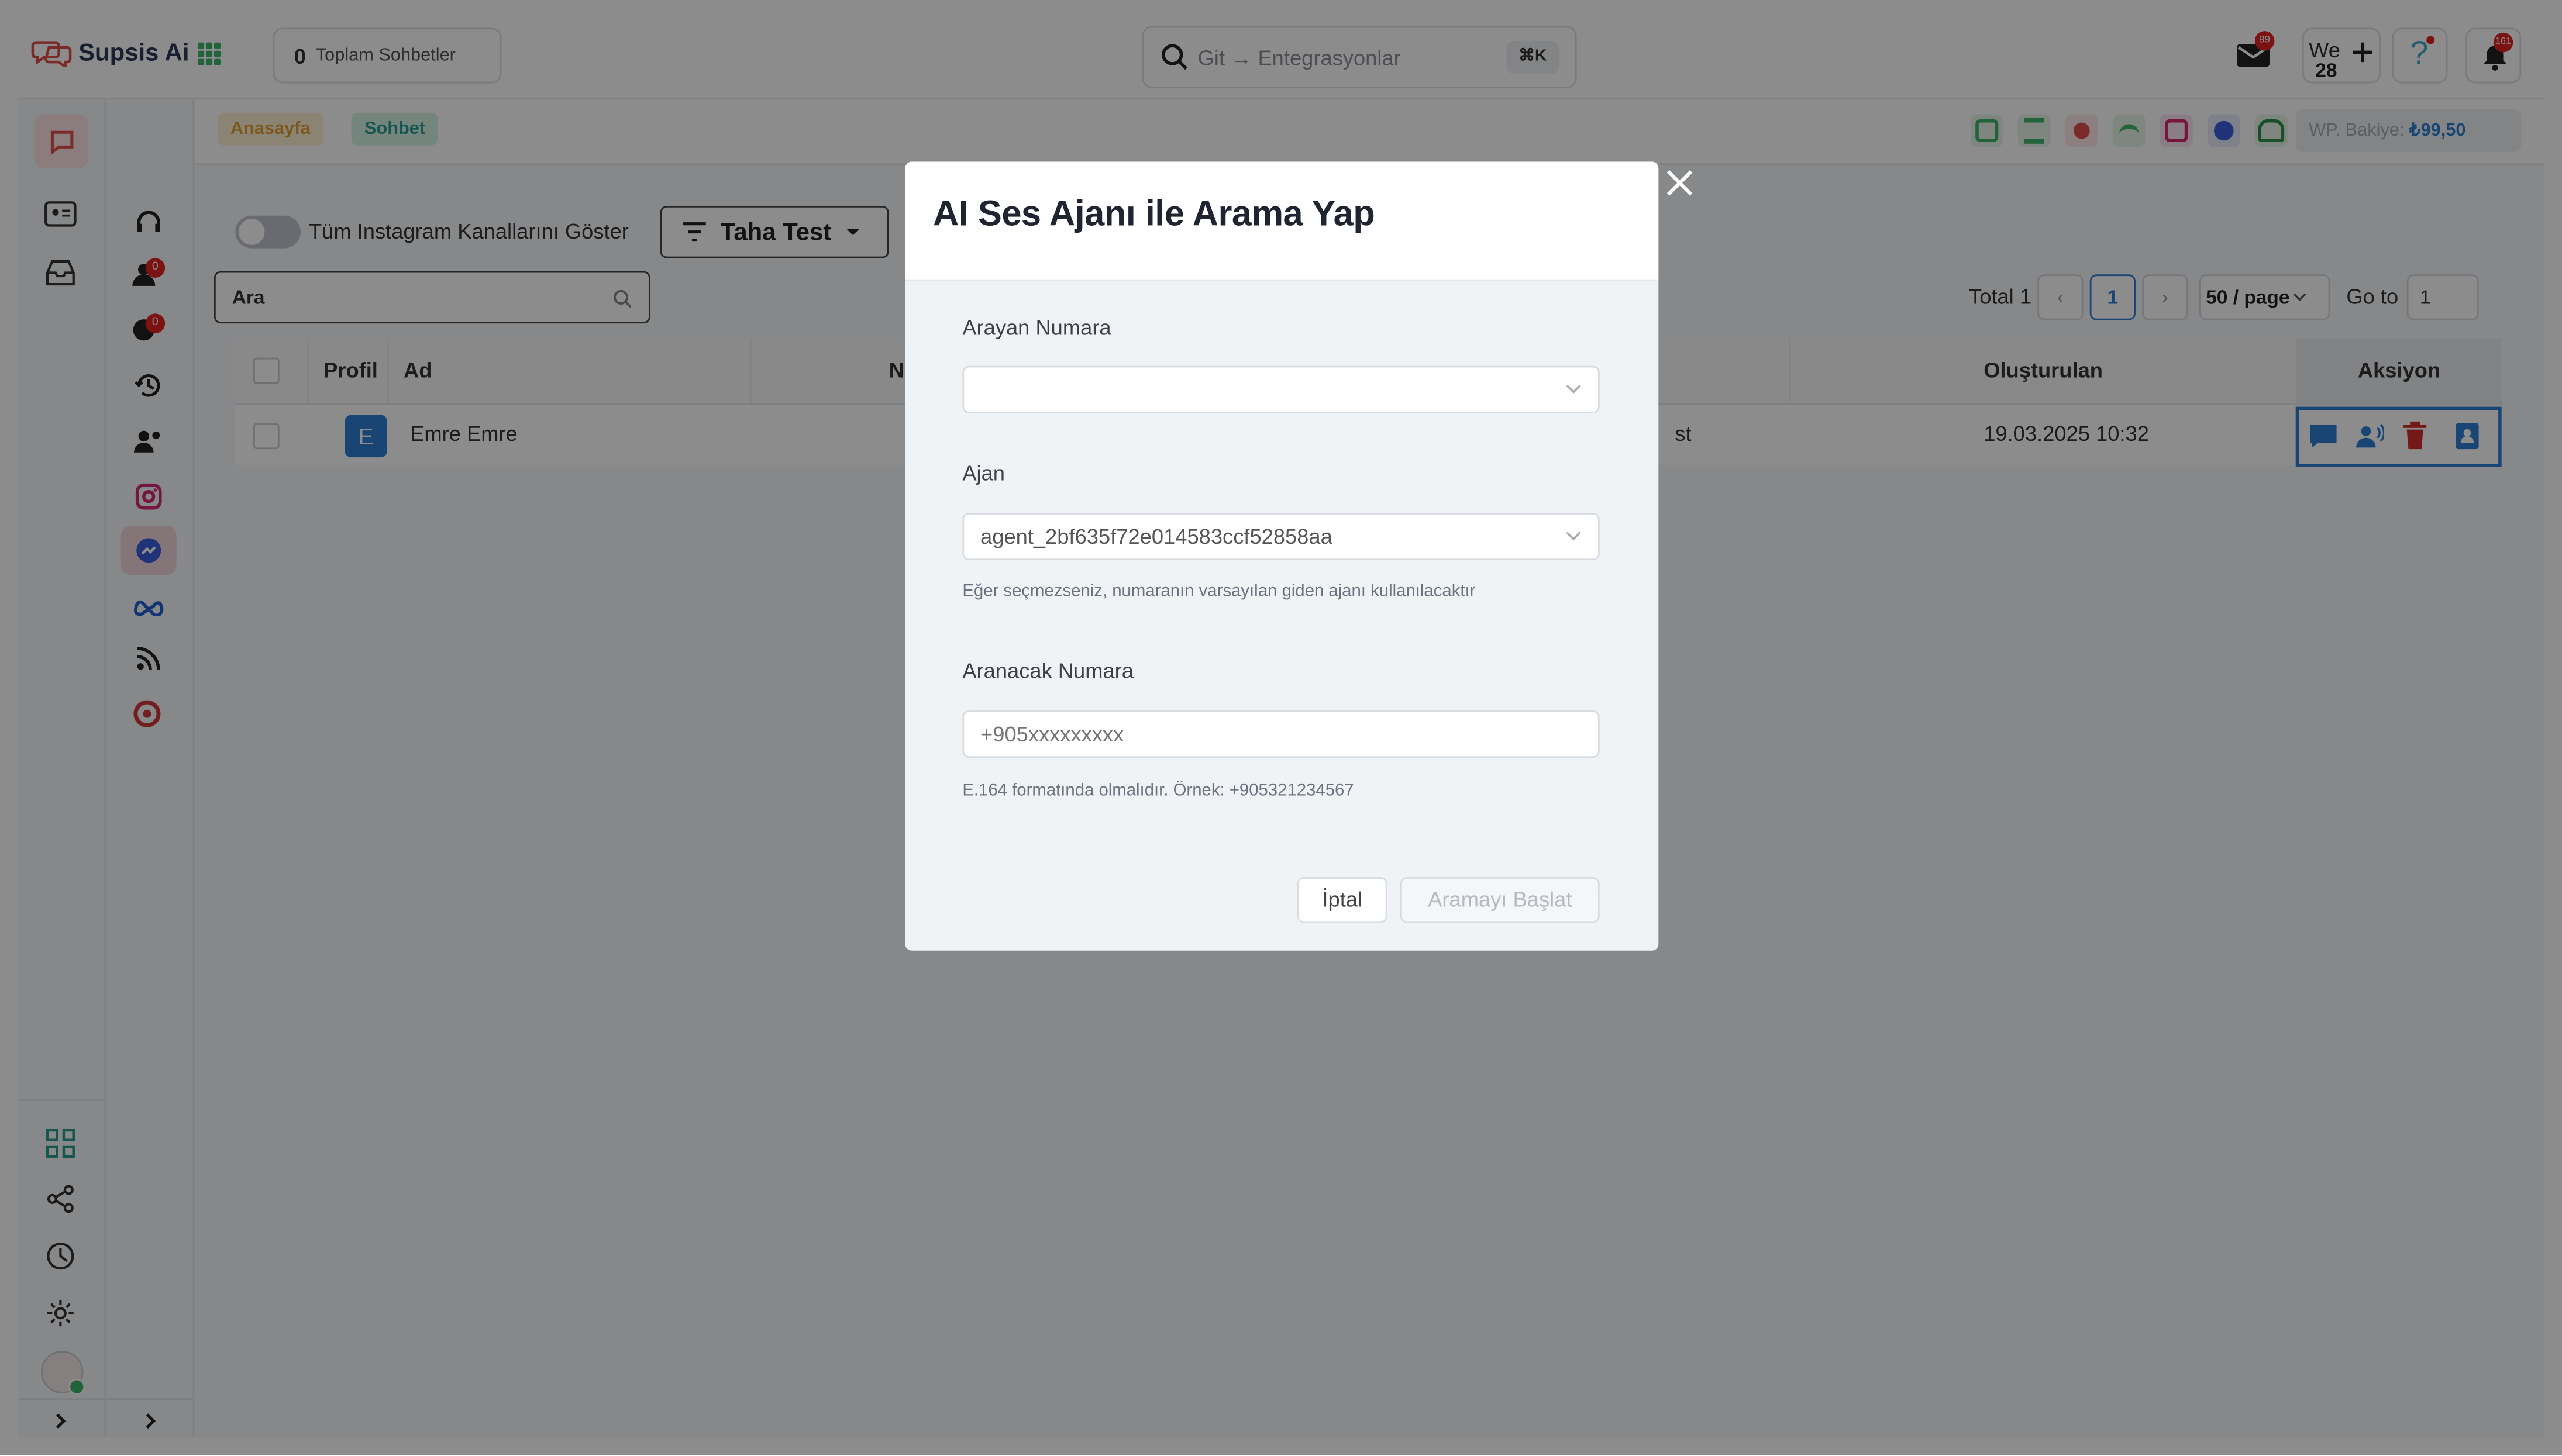  What do you see at coordinates (1679, 183) in the screenshot?
I see `close-icon` at bounding box center [1679, 183].